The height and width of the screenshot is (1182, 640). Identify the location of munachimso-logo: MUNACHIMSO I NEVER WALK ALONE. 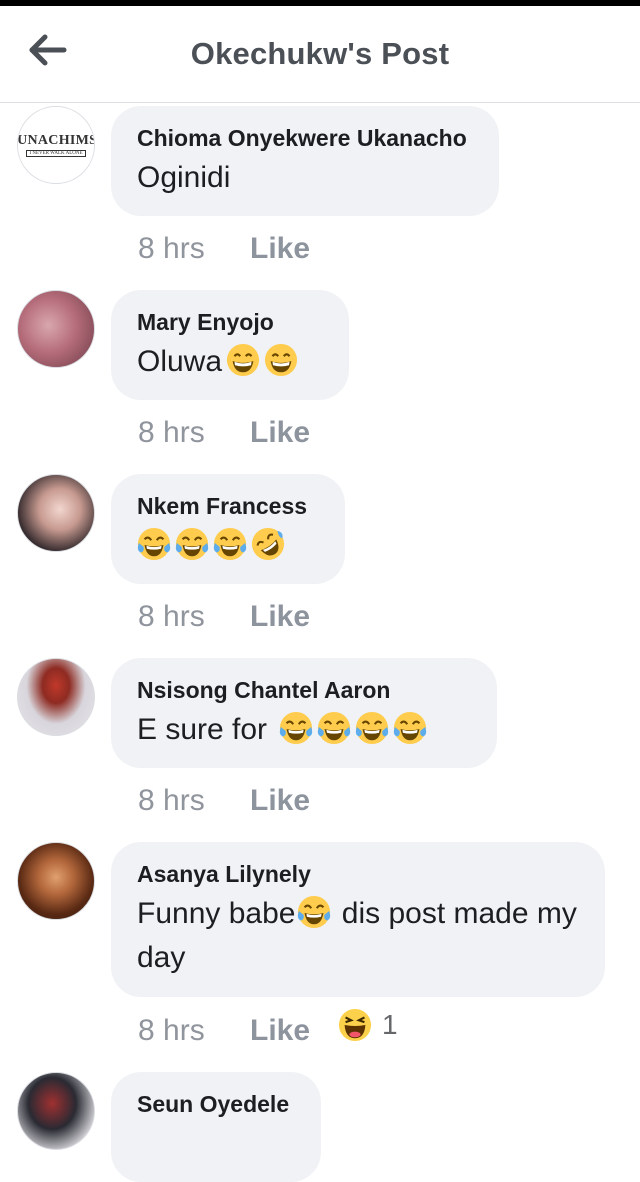
(56, 145).